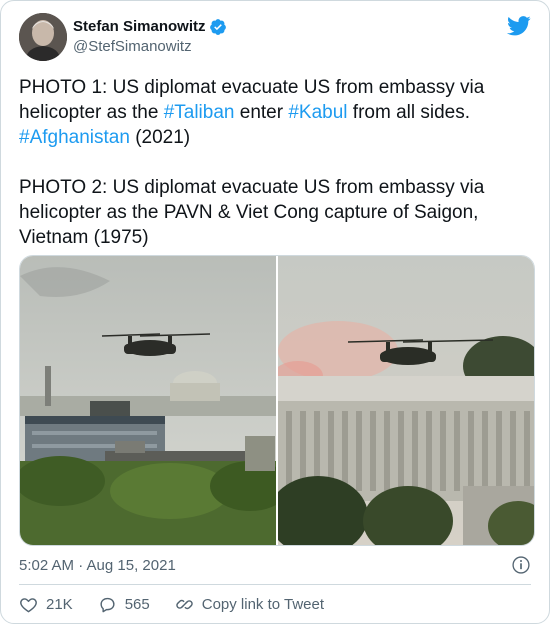 This screenshot has width=550, height=624. I want to click on tweet-timestamp: 5:02 AM · Aug 15, 2021, so click(97, 565).